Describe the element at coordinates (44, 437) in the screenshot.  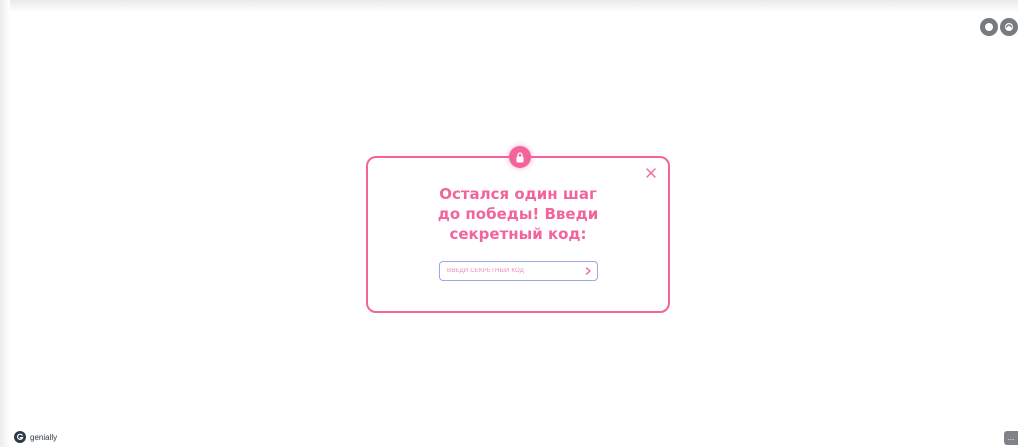
I see `brand-name: genially` at that location.